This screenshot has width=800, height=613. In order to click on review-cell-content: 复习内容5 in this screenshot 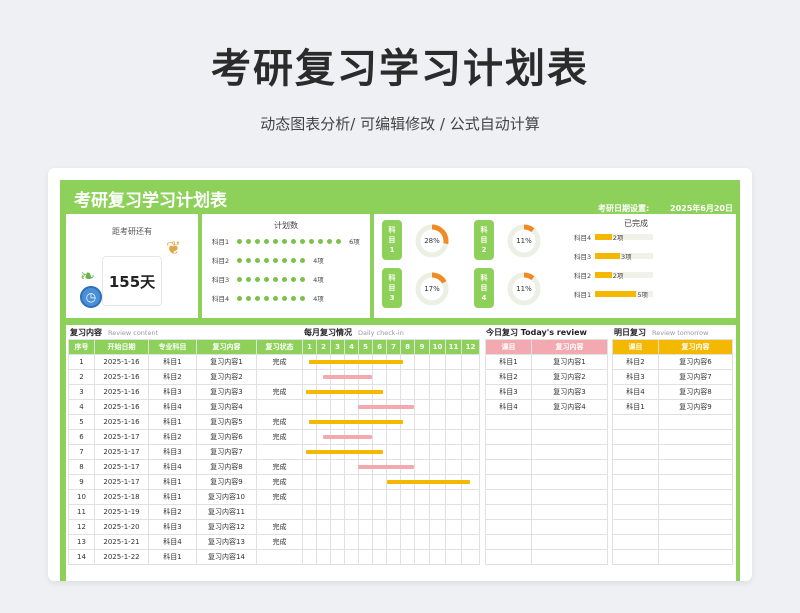, I will do `click(226, 422)`.